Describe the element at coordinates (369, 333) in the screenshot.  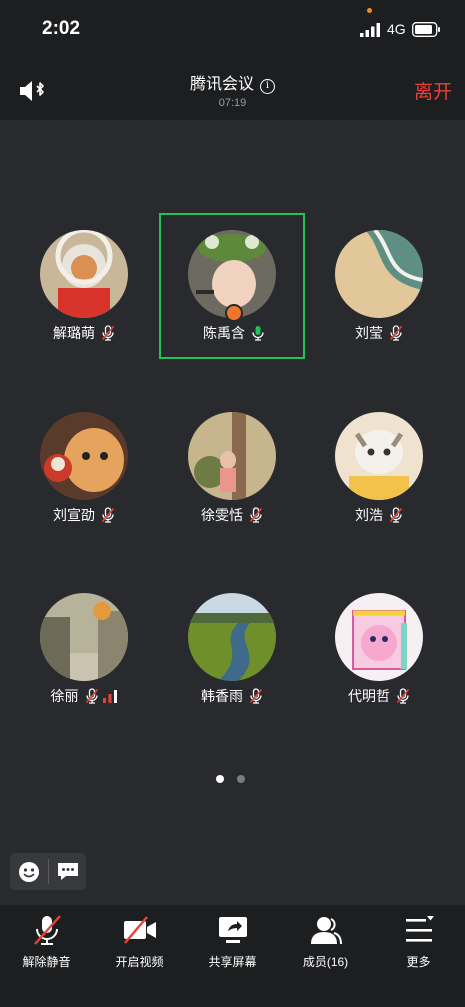
I see `participant-name: 刘莹` at that location.